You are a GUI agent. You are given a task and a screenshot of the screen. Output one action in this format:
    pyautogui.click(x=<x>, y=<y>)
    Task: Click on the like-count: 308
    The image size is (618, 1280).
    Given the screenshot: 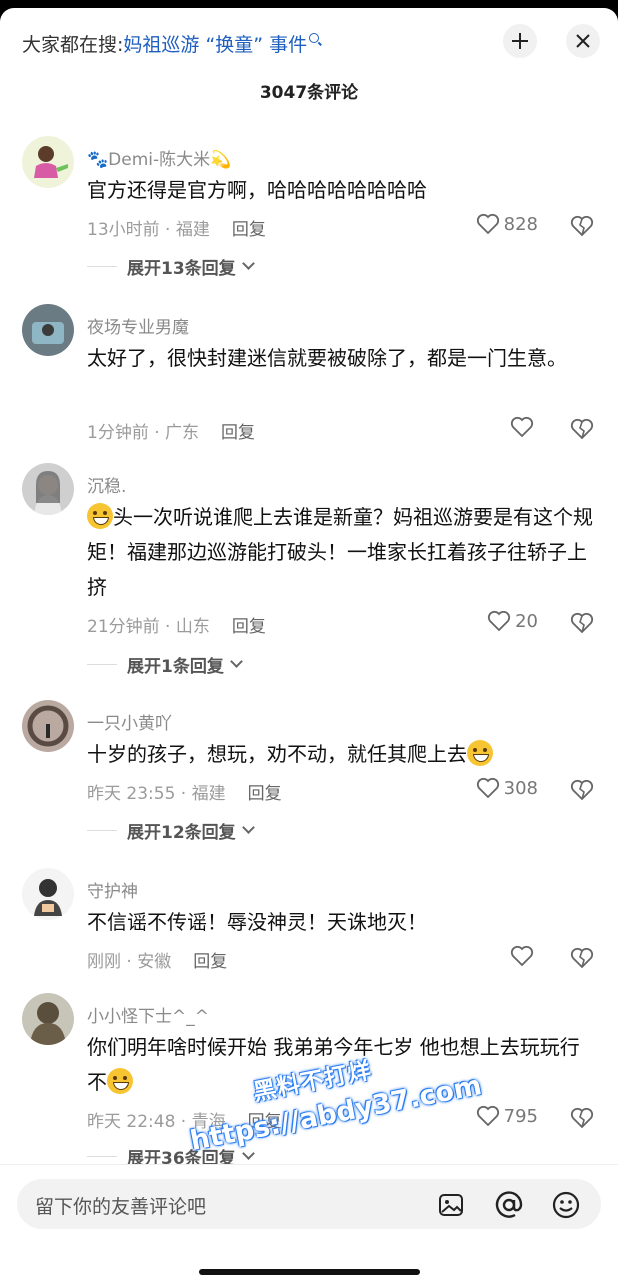 What is the action you would take?
    pyautogui.click(x=520, y=788)
    